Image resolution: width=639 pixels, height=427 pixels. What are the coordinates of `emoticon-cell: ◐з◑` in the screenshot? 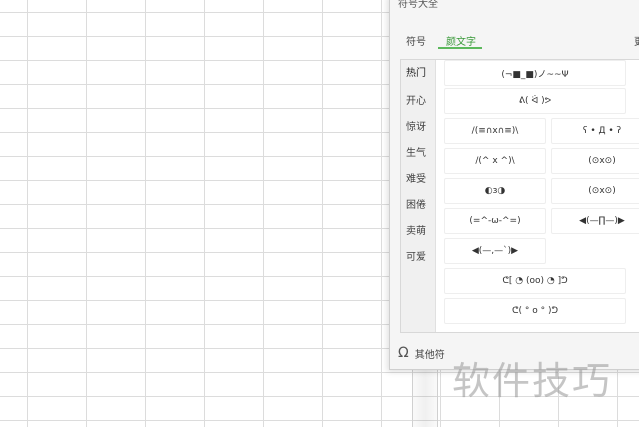 It's located at (495, 191).